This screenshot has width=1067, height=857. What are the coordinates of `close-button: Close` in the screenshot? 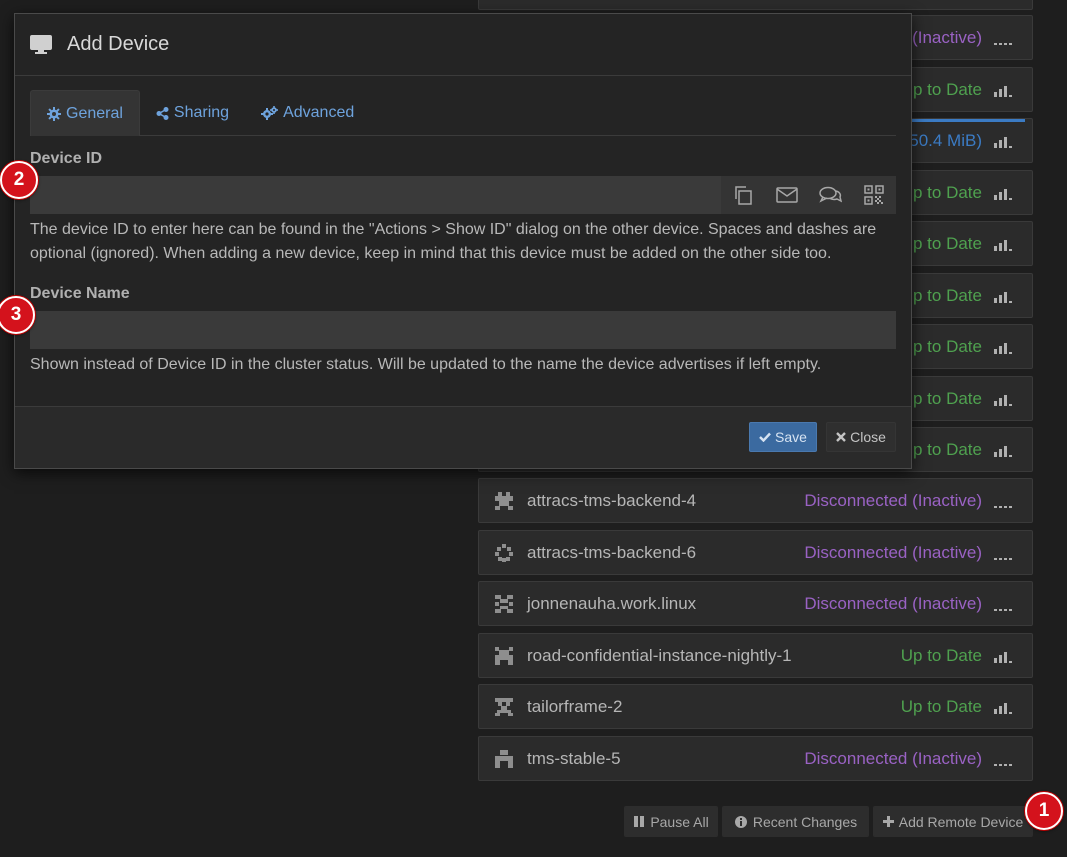 It's located at (861, 437).